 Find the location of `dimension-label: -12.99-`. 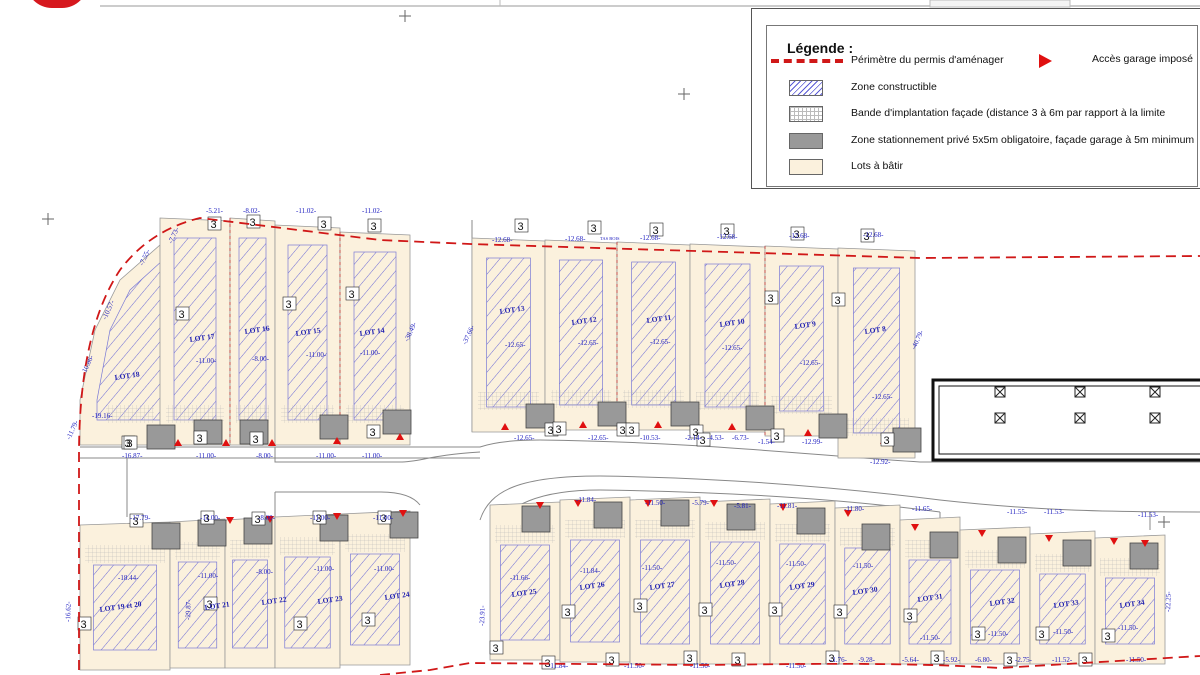

dimension-label: -12.99- is located at coordinates (812, 442).